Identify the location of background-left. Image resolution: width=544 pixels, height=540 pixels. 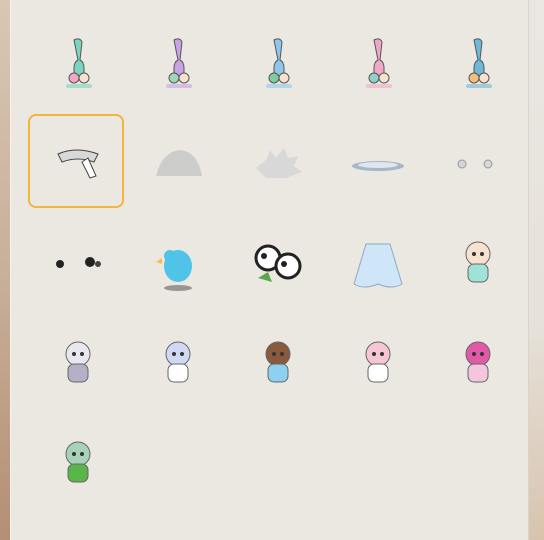
(5, 270).